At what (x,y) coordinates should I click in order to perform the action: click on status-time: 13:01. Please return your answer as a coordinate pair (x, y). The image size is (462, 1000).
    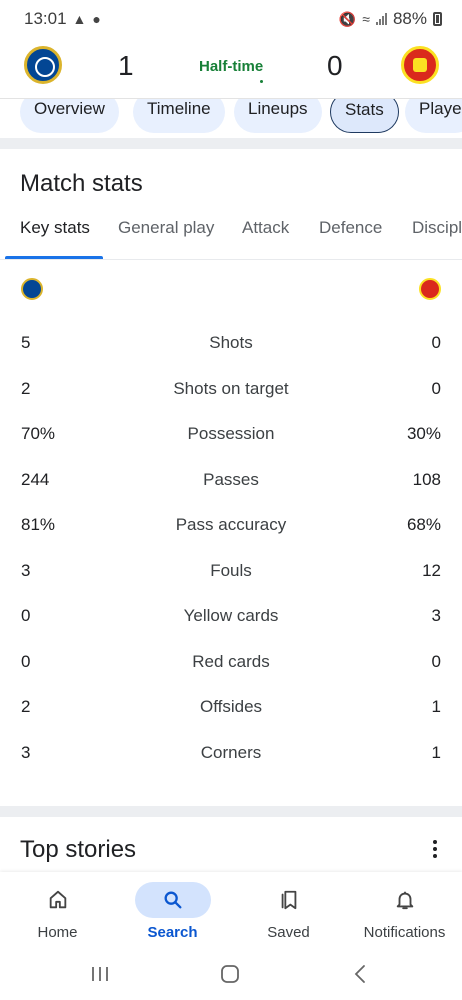
    Looking at the image, I should click on (45, 18).